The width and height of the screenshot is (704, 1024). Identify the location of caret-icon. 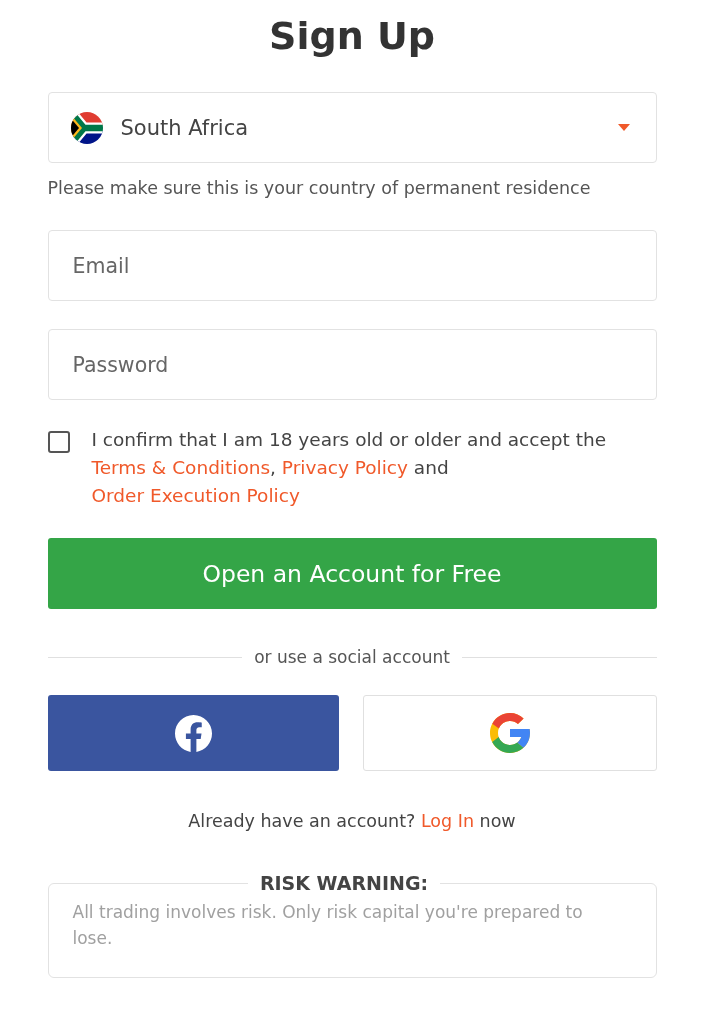
(623, 127).